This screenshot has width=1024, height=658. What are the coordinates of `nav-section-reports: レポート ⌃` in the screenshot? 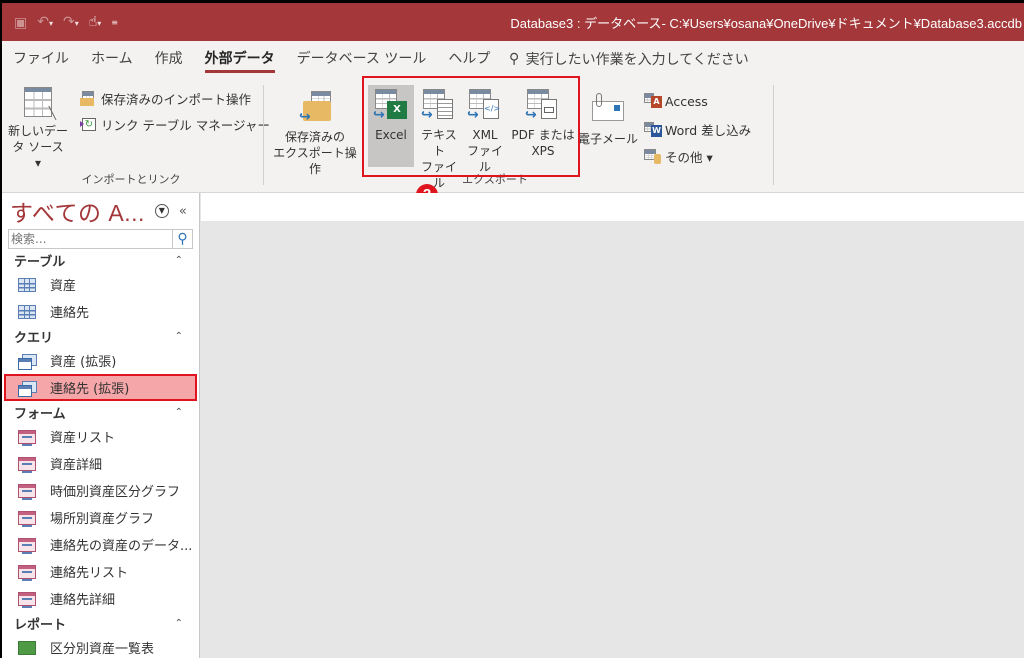 It's located at (100, 623).